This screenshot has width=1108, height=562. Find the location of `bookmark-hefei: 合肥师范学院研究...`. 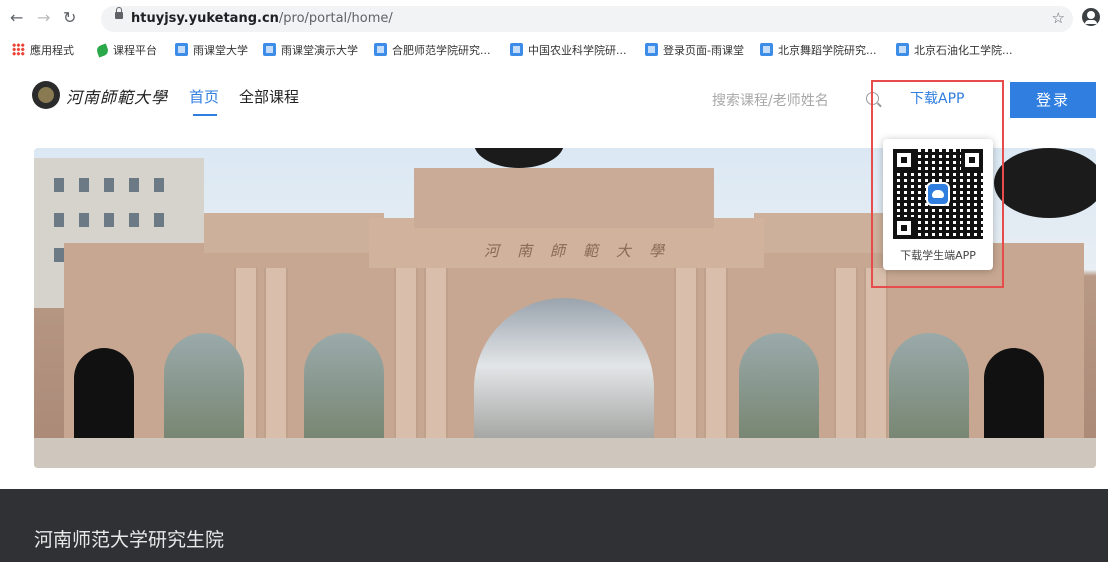

bookmark-hefei: 合肥师范学院研究... is located at coordinates (432, 51).